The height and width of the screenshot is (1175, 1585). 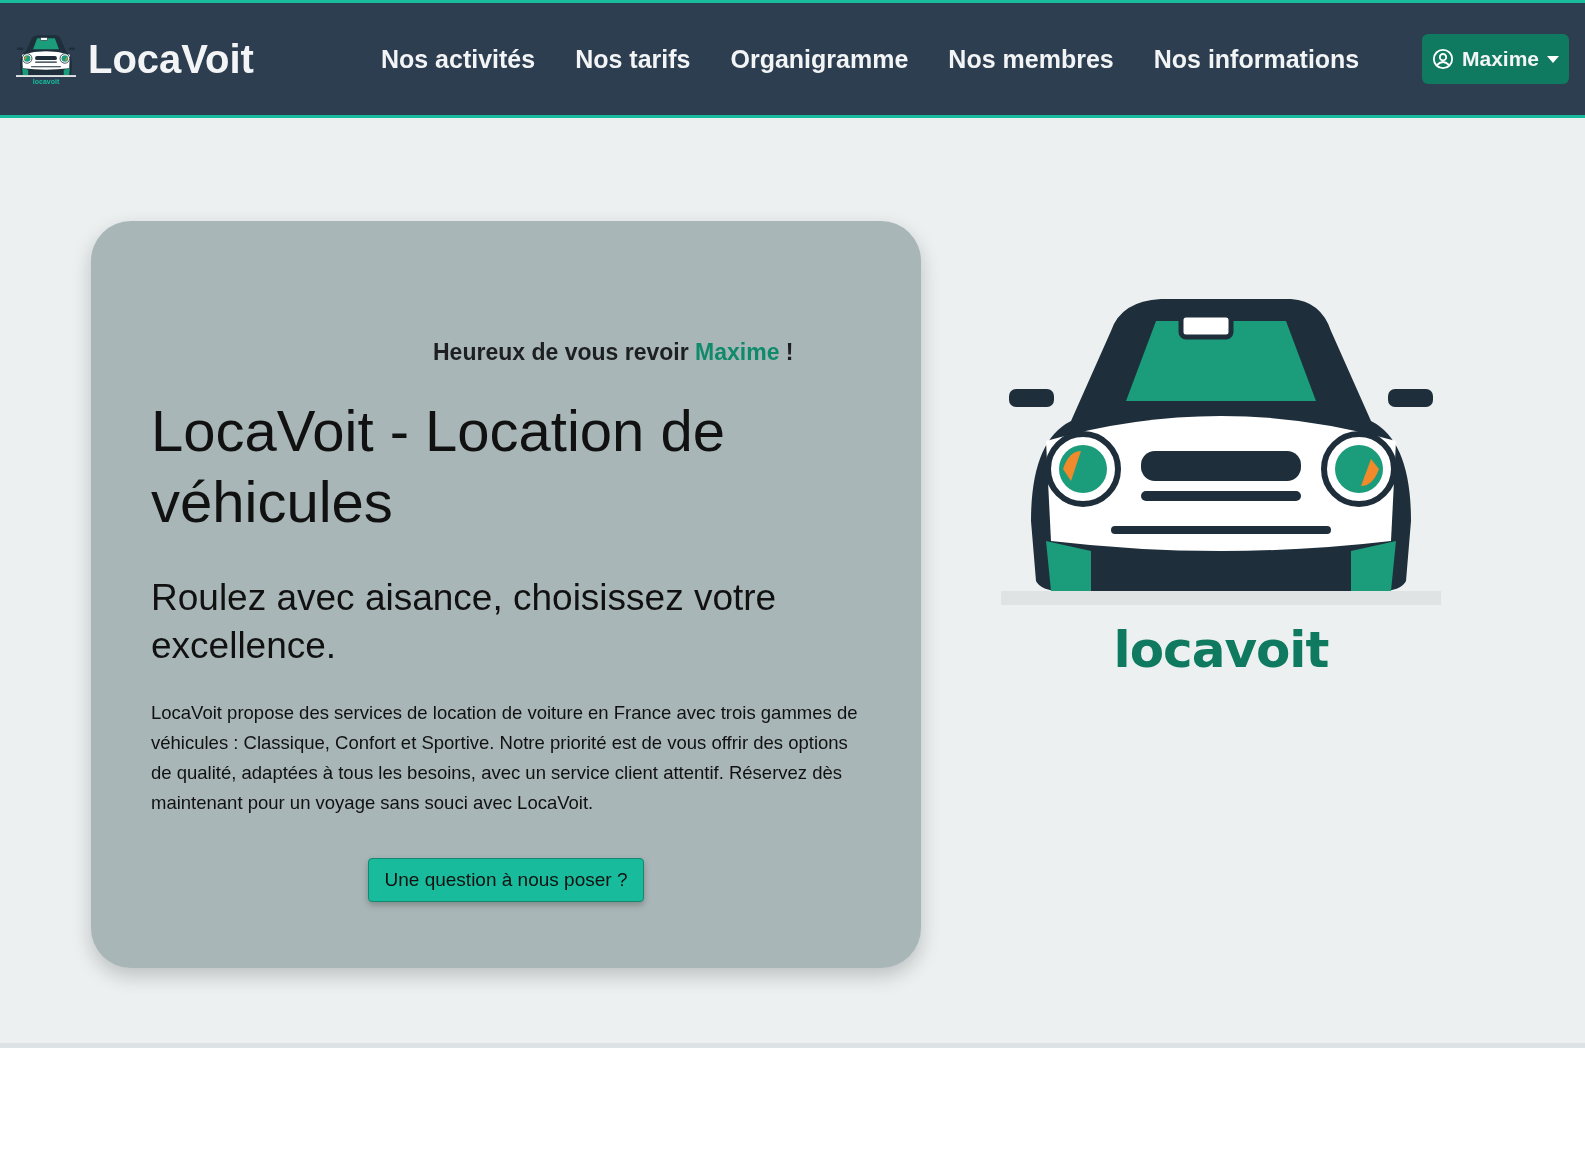 What do you see at coordinates (438, 466) in the screenshot?
I see `hero-title: LocaVoit - Location de véhicules` at bounding box center [438, 466].